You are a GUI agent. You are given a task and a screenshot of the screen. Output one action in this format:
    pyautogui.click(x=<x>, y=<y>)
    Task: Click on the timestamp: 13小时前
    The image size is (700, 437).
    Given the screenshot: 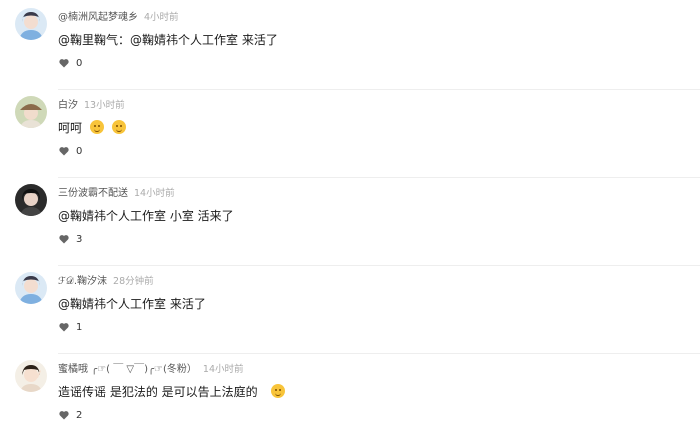 What is the action you would take?
    pyautogui.click(x=104, y=105)
    